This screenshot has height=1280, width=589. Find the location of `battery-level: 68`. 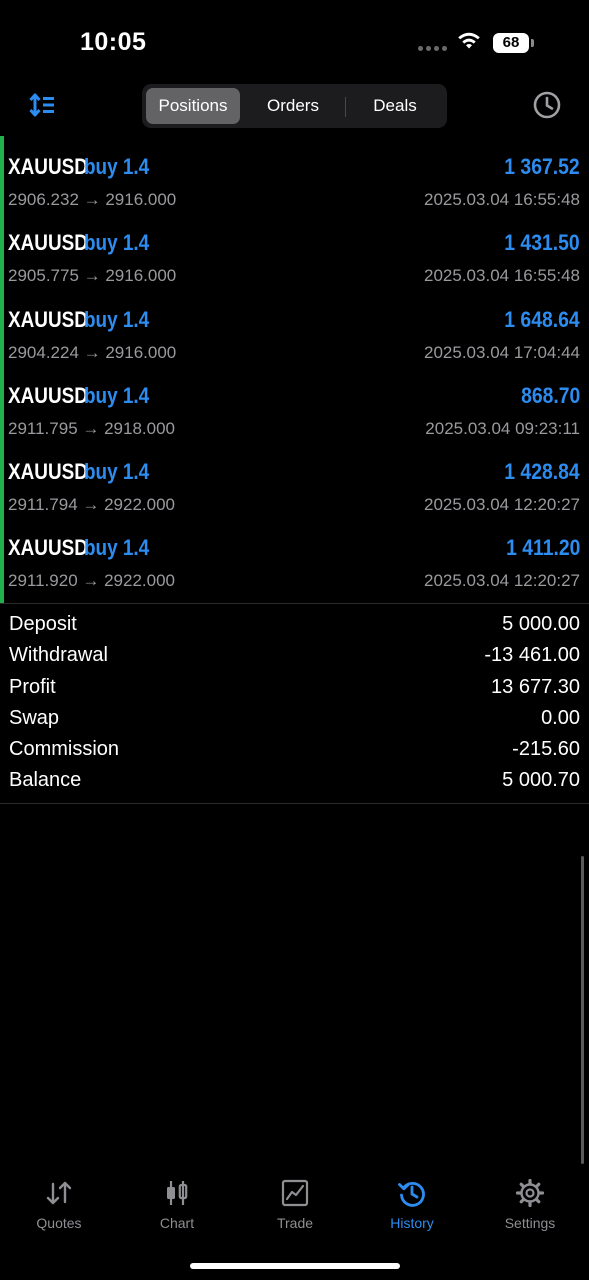

battery-level: 68 is located at coordinates (511, 43).